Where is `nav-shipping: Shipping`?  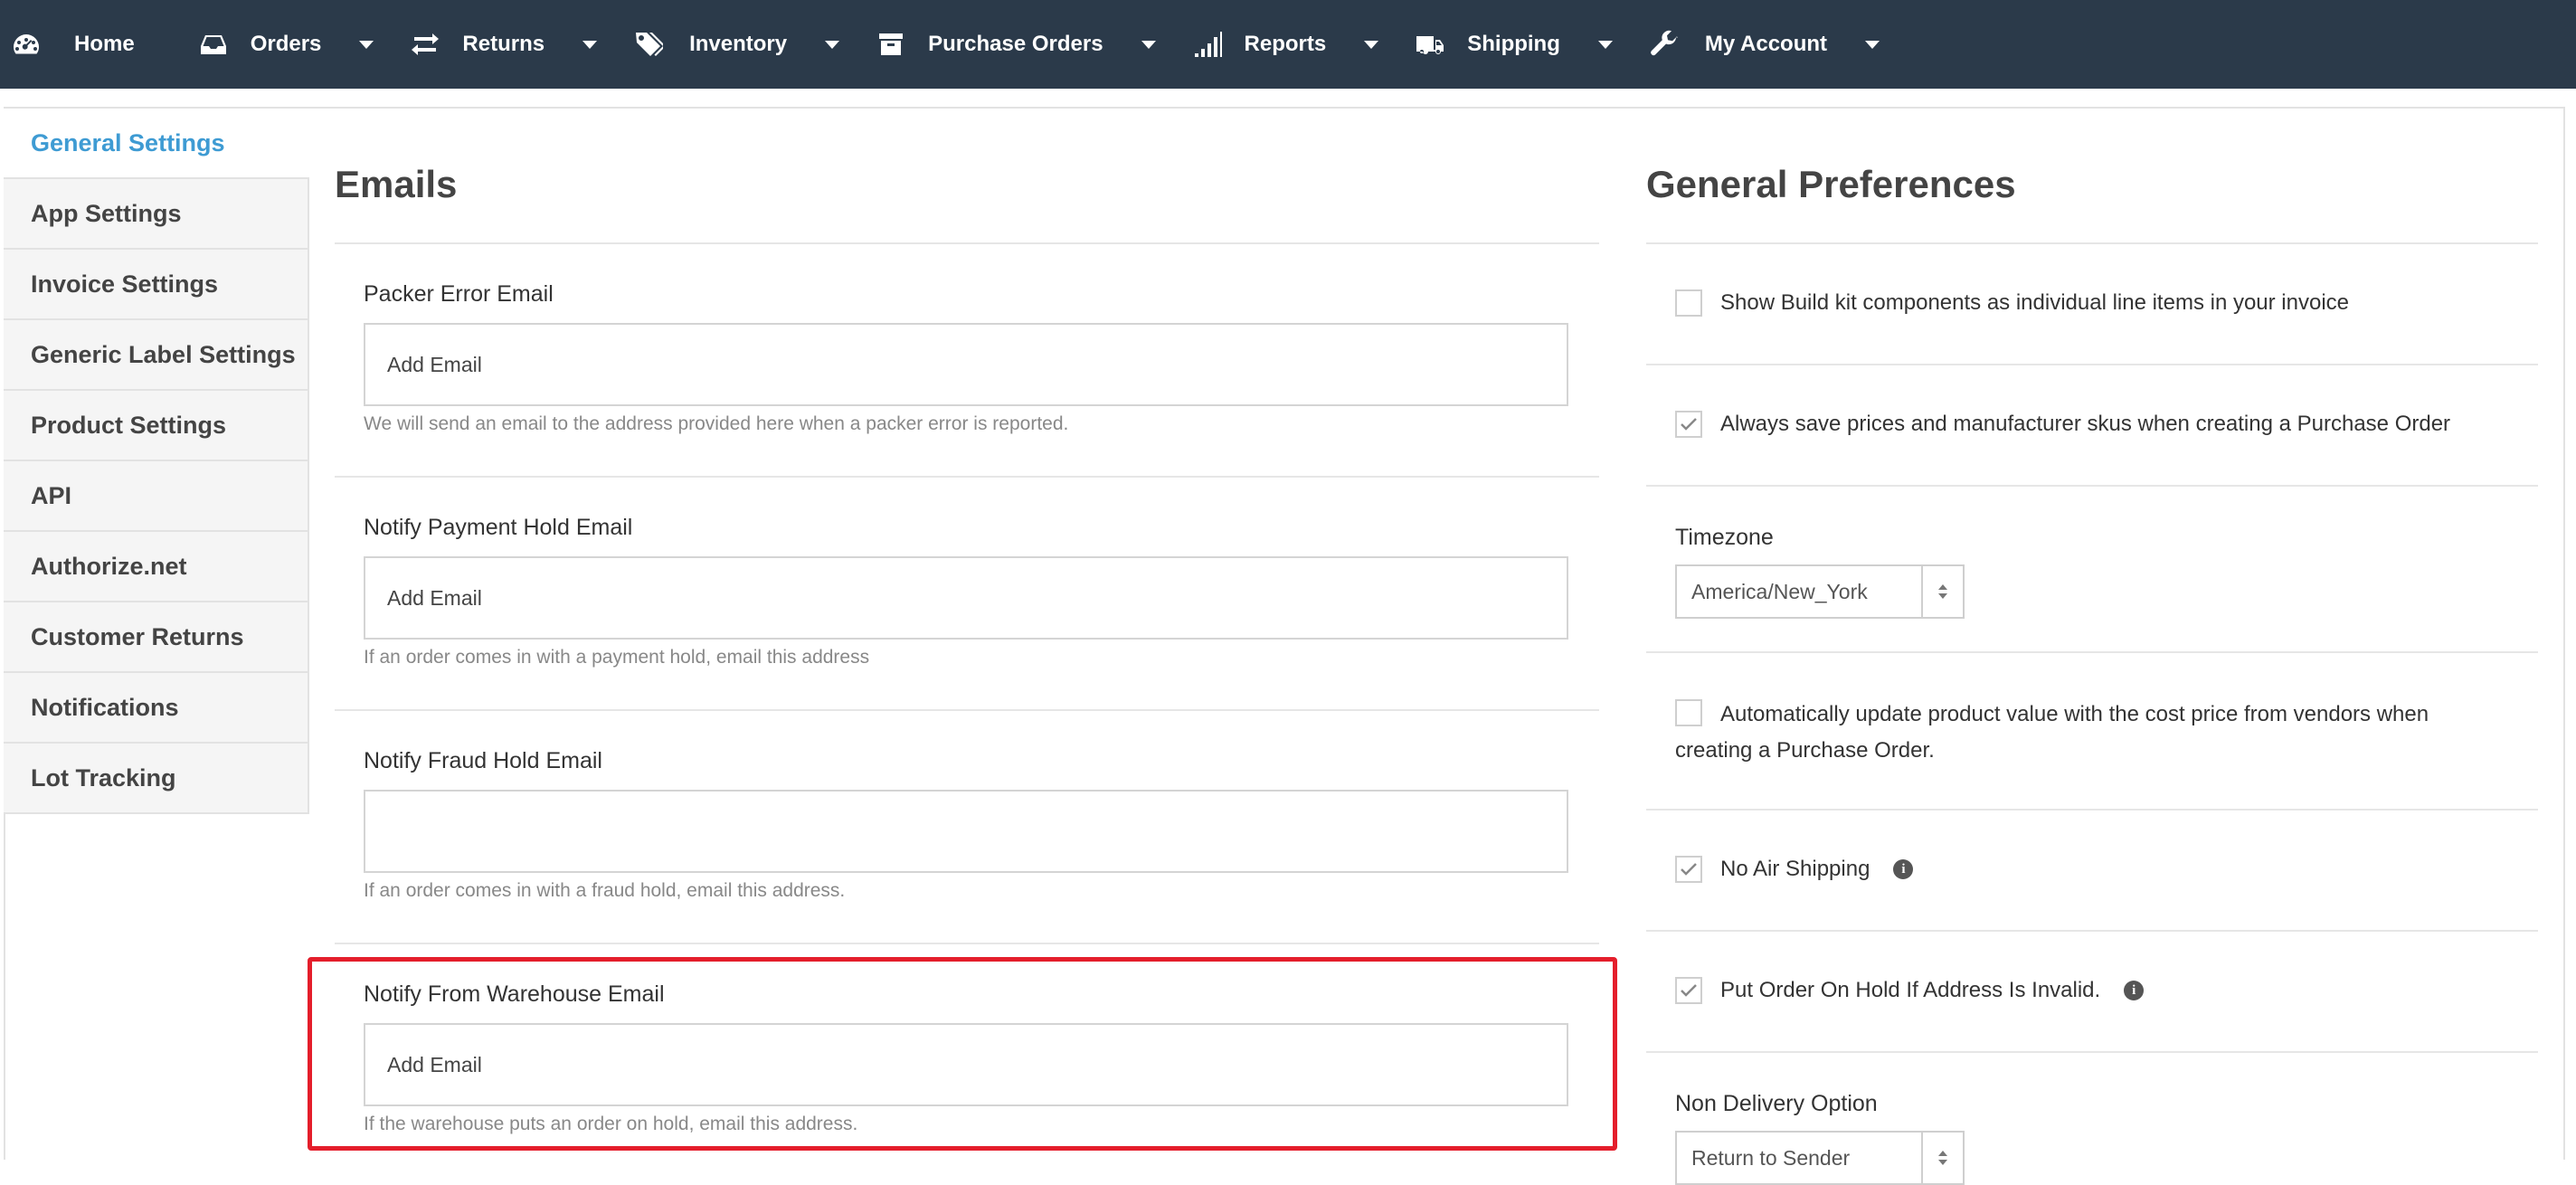 nav-shipping: Shipping is located at coordinates (1532, 44).